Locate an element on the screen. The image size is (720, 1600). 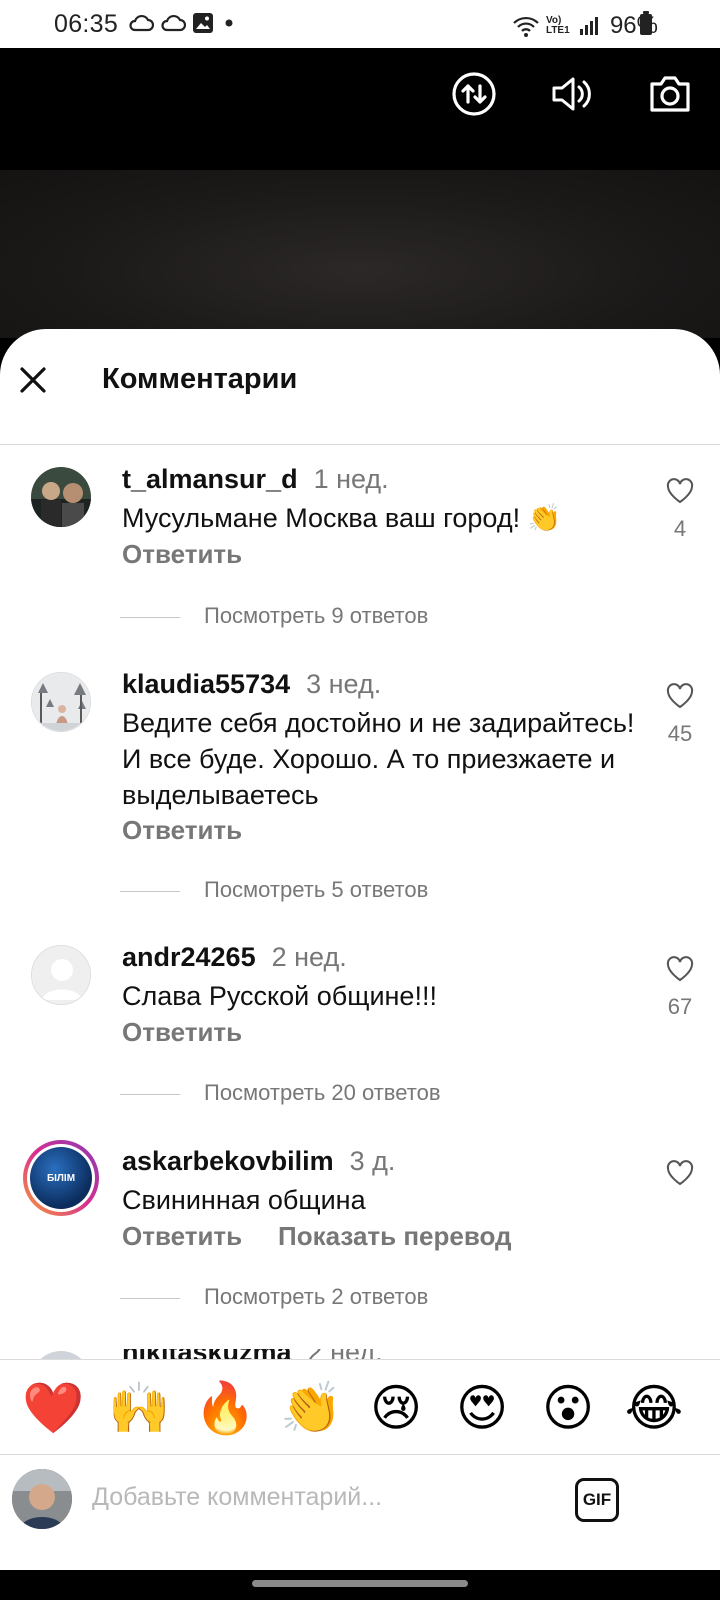
status-bar: 06:35 Vo) LTE1 96% is located at coordinates (360, 24).